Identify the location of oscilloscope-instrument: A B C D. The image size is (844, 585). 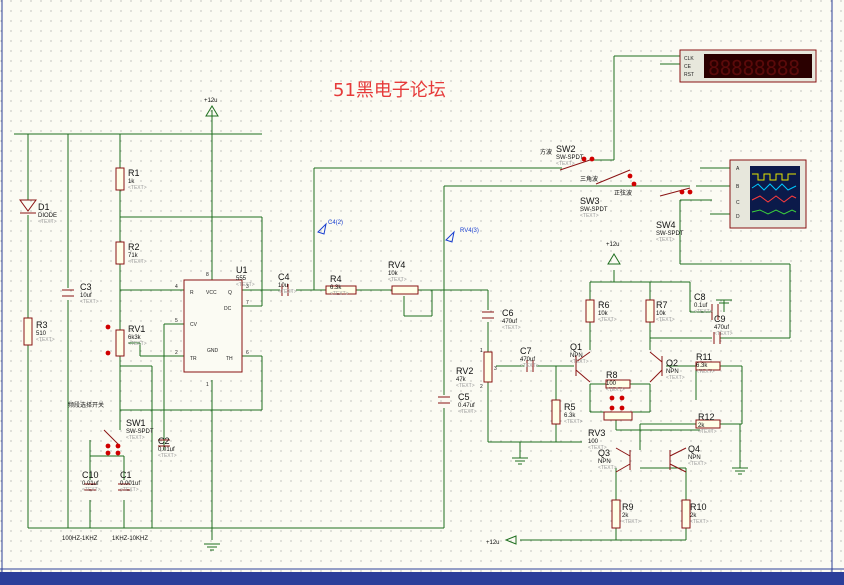
(768, 194).